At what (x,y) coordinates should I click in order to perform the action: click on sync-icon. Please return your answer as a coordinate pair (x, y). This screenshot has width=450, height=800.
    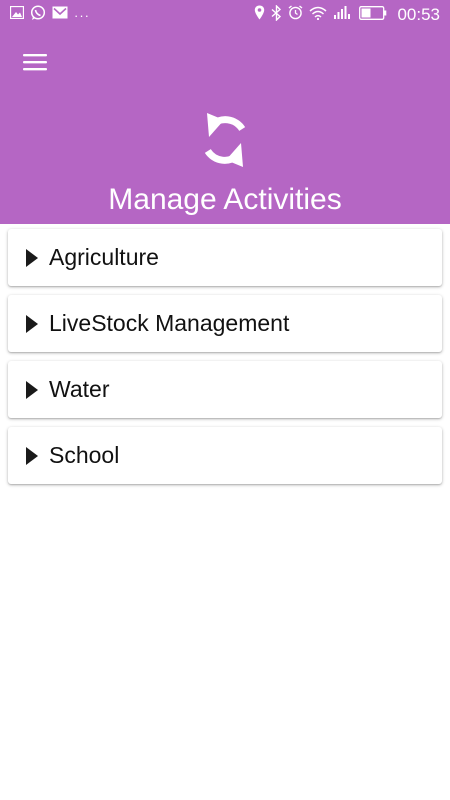
    Looking at the image, I should click on (225, 140).